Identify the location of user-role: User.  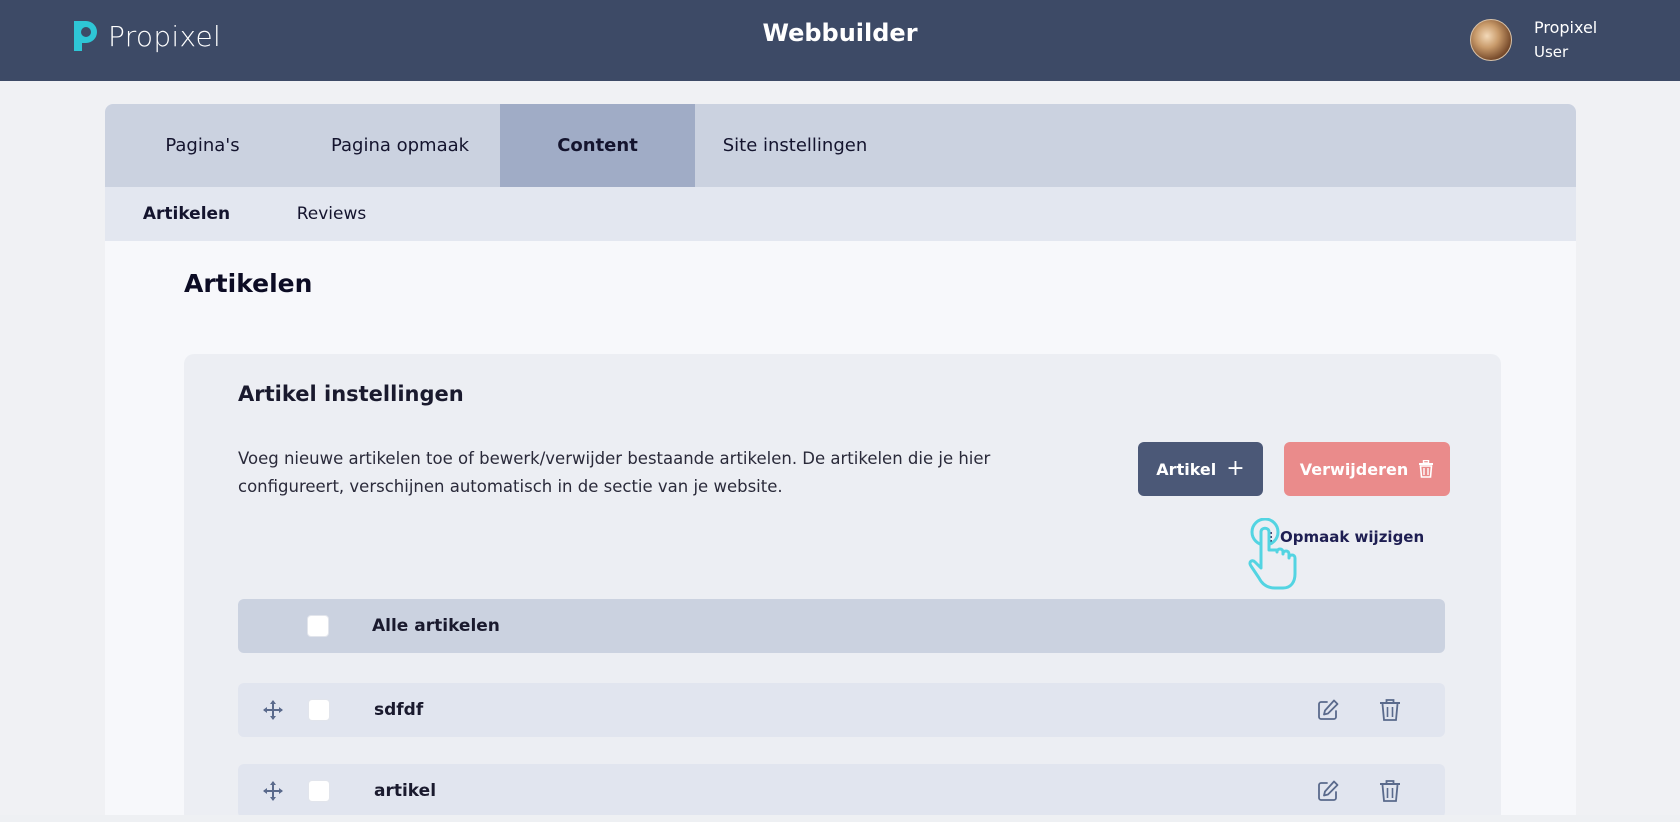
(1551, 52).